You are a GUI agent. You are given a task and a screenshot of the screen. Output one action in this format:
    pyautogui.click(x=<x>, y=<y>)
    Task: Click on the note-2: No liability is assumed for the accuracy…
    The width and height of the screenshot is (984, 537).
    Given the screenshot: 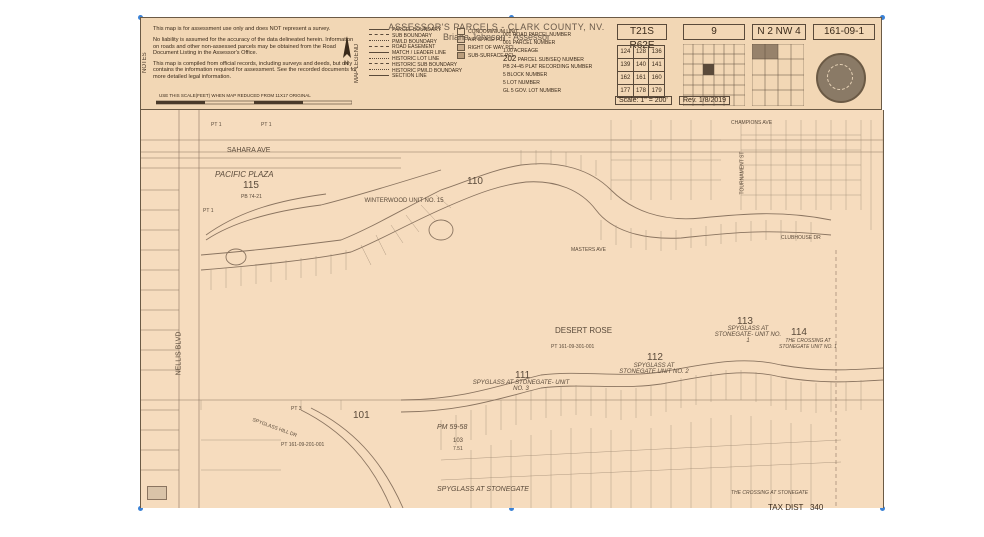 What is the action you would take?
    pyautogui.click(x=253, y=46)
    